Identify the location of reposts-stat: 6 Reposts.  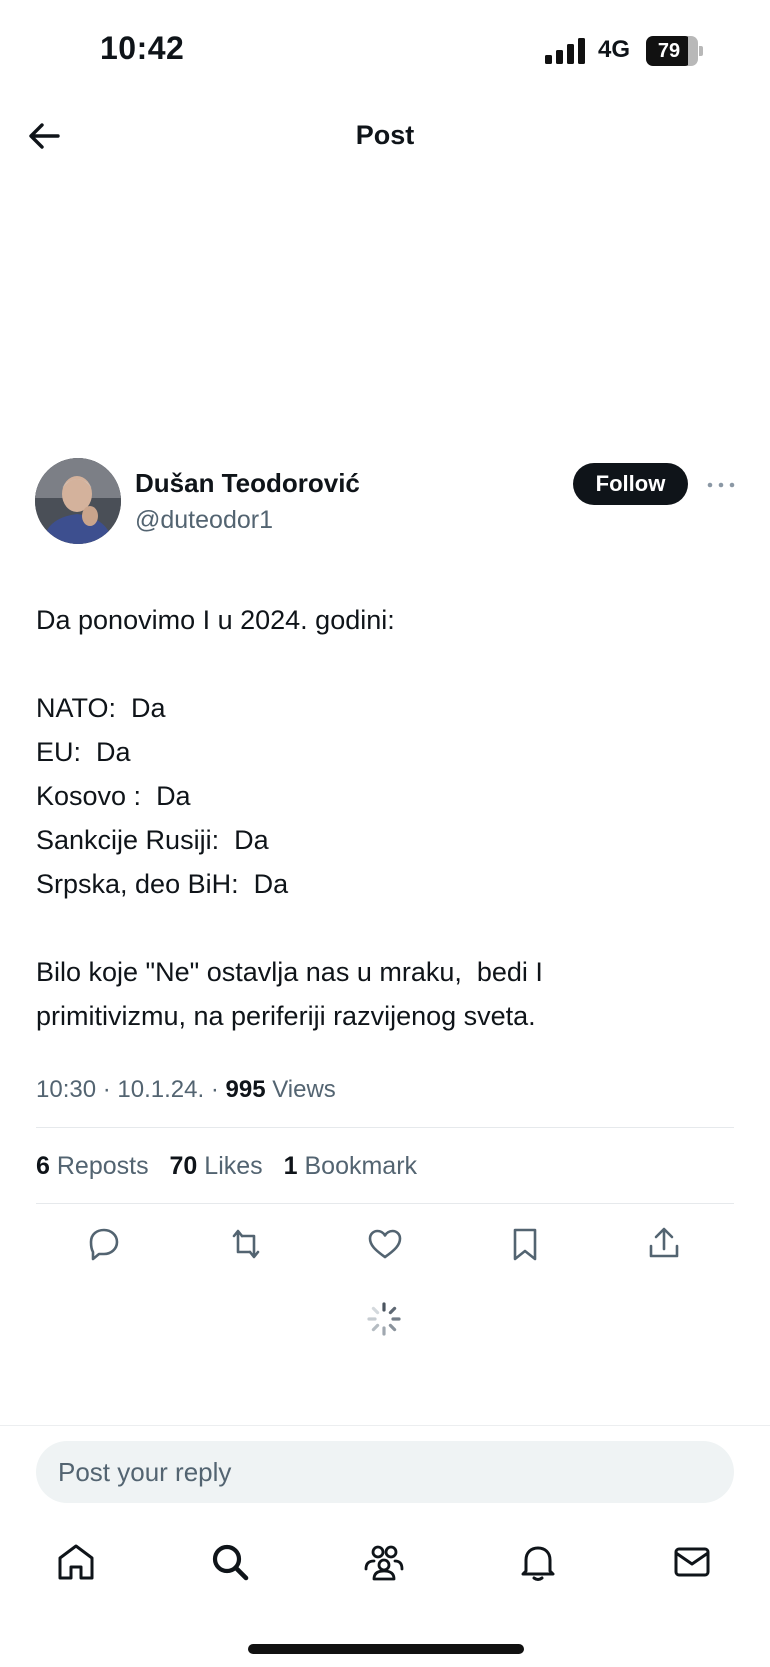
(92, 1166).